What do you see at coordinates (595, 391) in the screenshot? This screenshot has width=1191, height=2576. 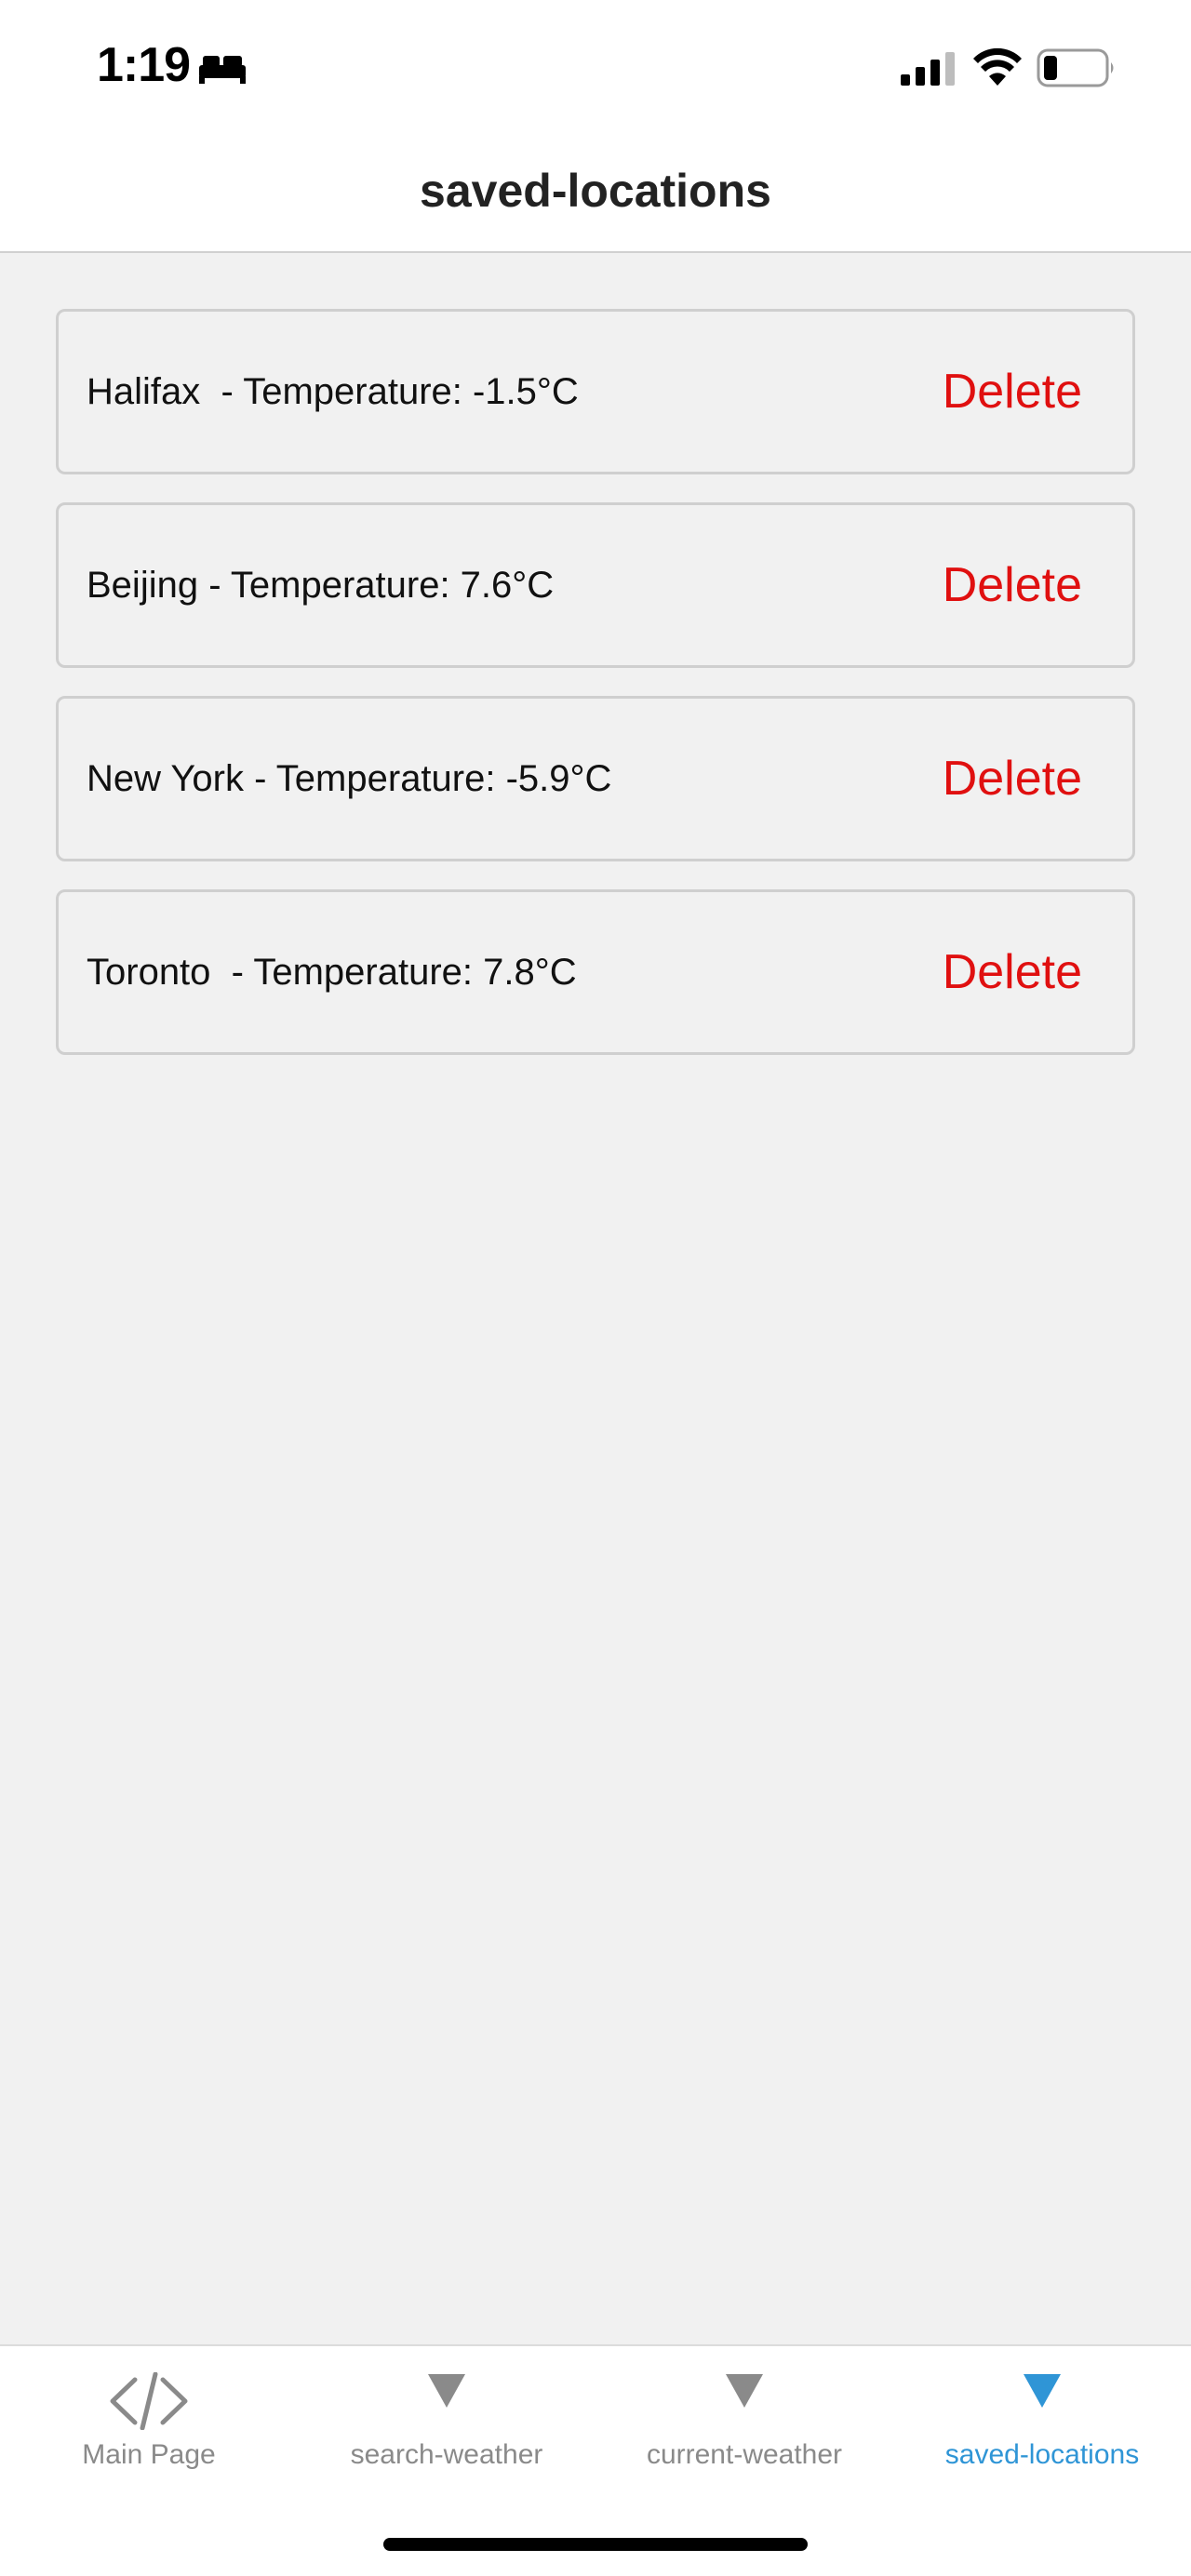 I see `location-card: Halifax - Temperature: -1.5°C Delete` at bounding box center [595, 391].